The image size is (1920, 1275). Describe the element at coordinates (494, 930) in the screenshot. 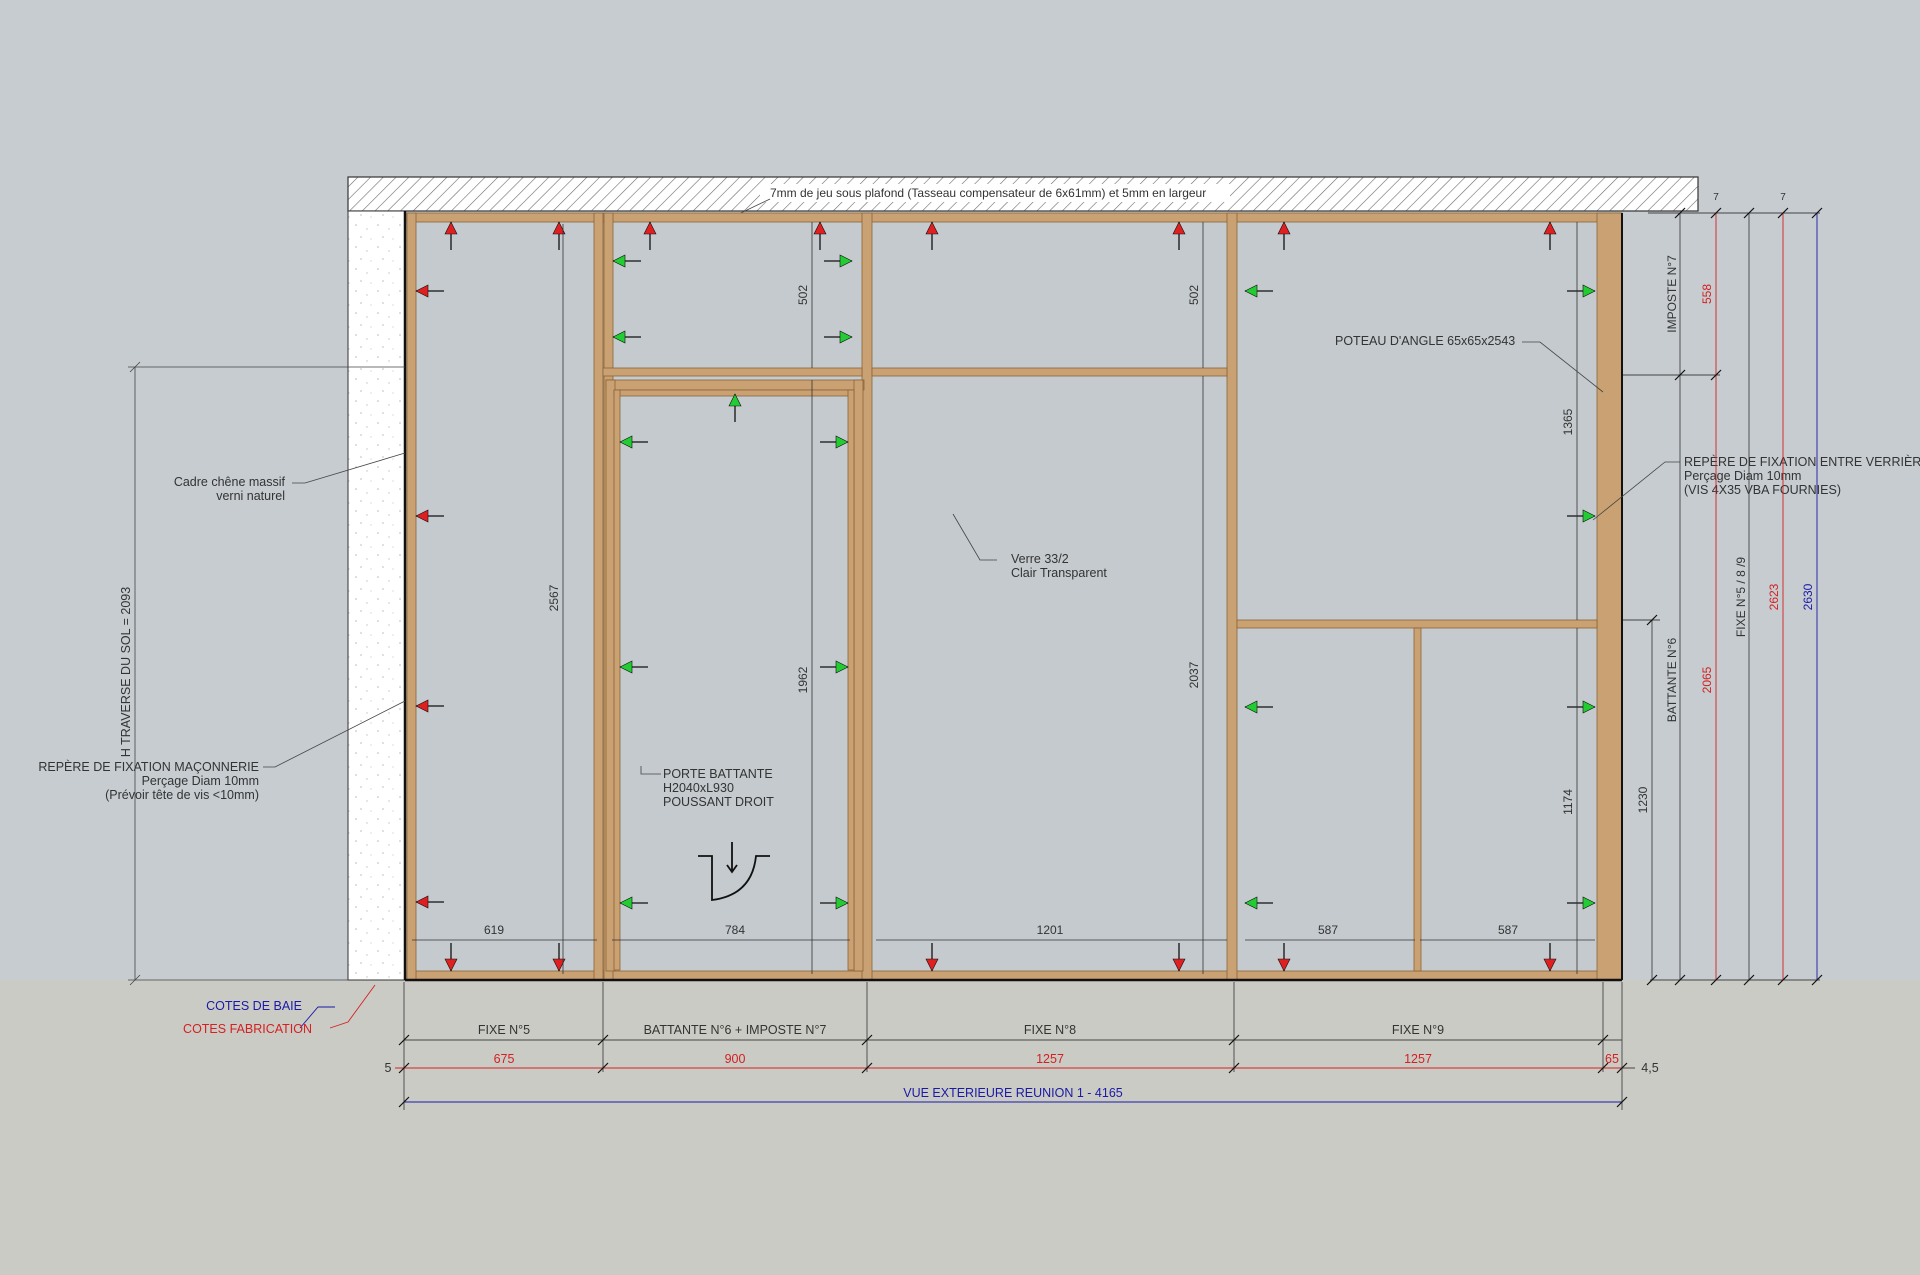

I see `dim-619: 619` at that location.